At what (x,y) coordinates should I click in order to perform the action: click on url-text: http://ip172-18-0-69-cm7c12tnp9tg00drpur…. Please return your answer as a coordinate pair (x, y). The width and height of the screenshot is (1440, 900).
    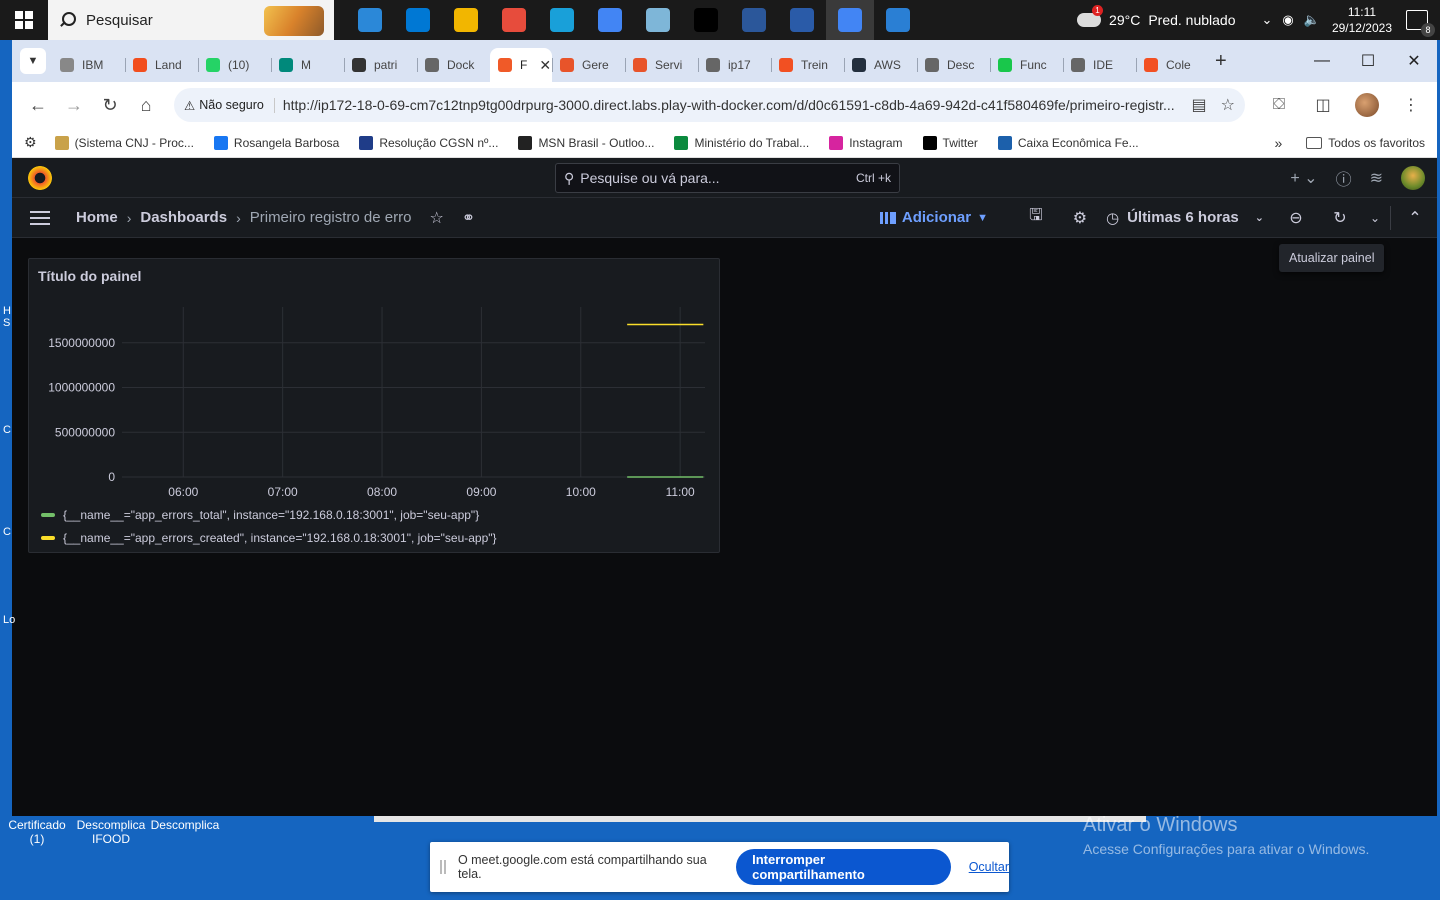
    Looking at the image, I should click on (730, 105).